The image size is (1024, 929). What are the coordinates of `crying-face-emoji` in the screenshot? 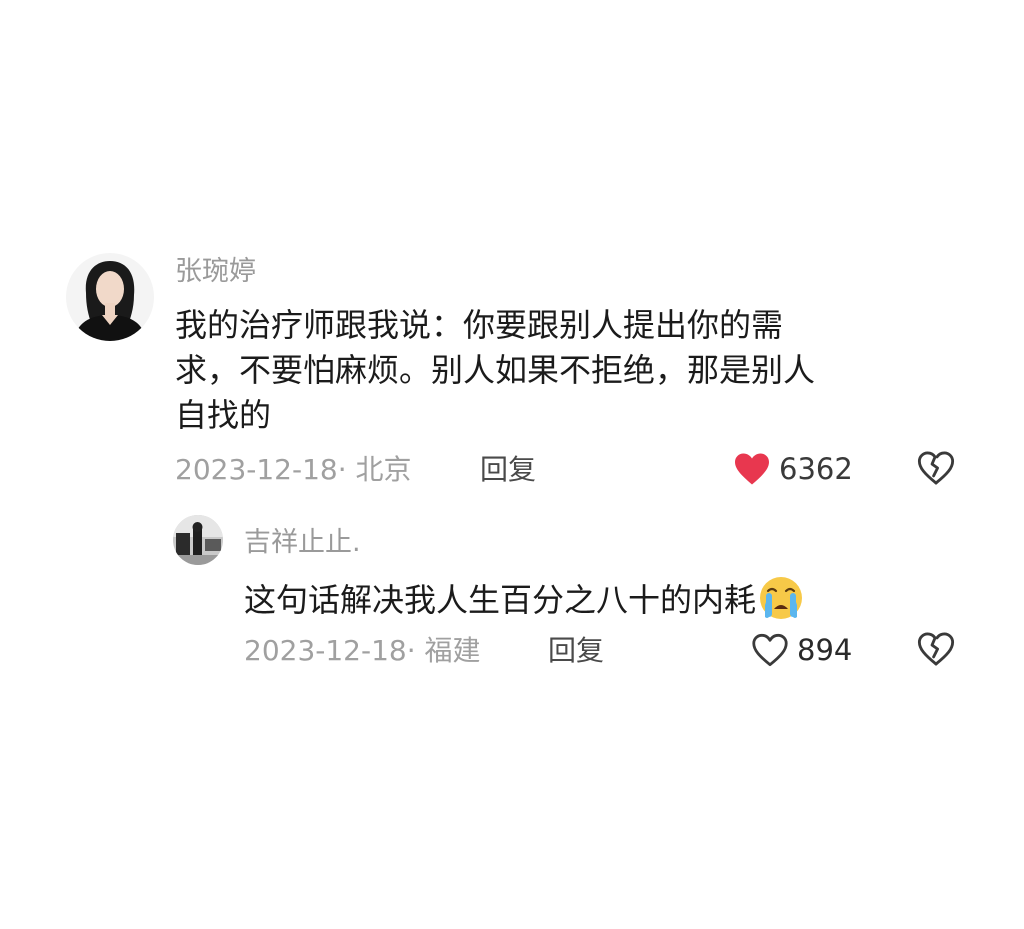 It's located at (781, 598).